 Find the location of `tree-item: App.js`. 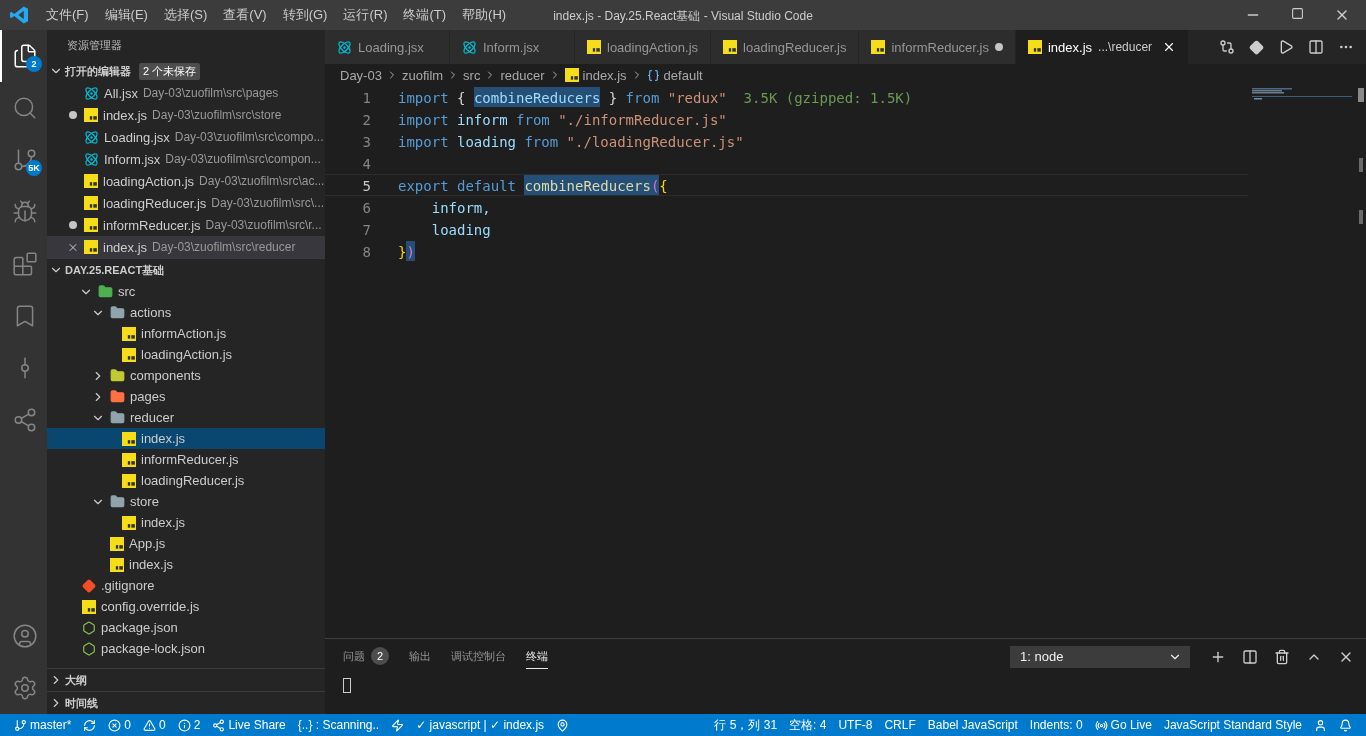

tree-item: App.js is located at coordinates (186, 543).